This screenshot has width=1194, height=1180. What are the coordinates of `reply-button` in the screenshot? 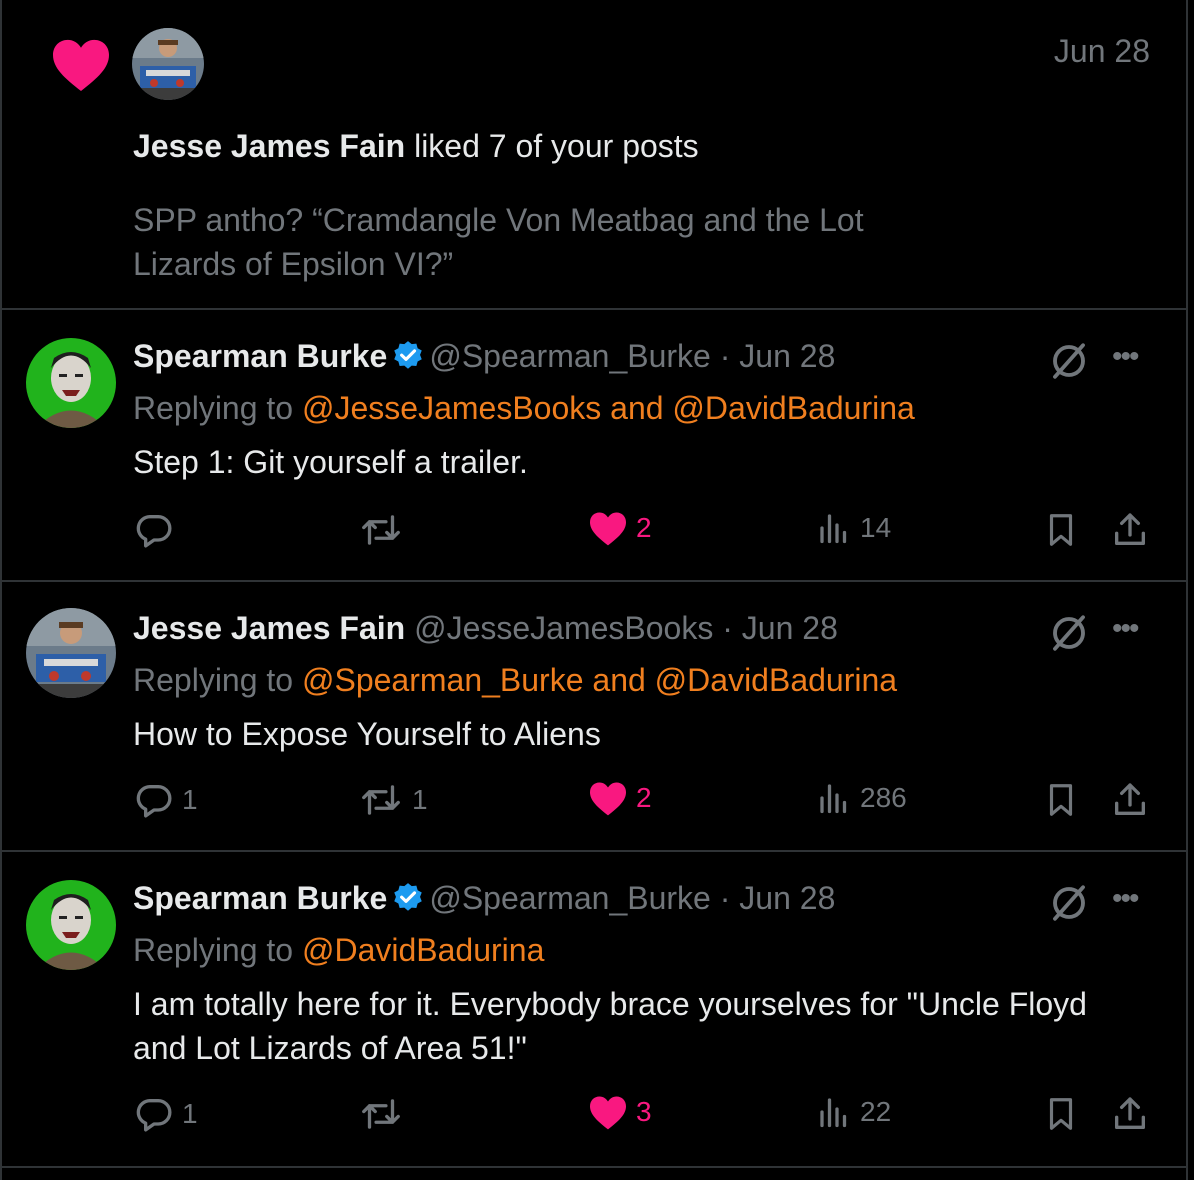 It's located at (158, 530).